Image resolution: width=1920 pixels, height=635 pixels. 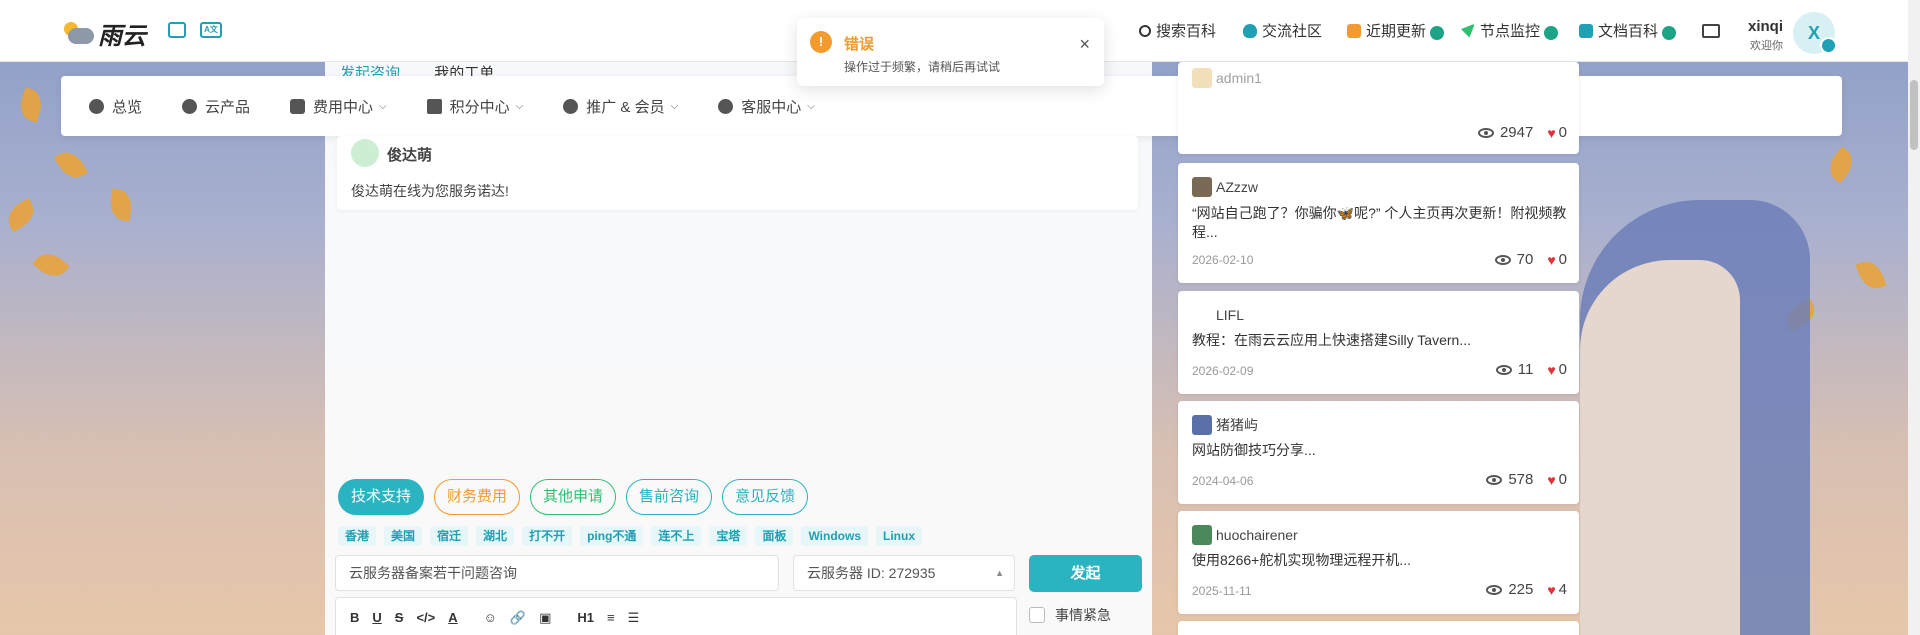 I want to click on cloud-logo-icon, so click(x=78, y=34).